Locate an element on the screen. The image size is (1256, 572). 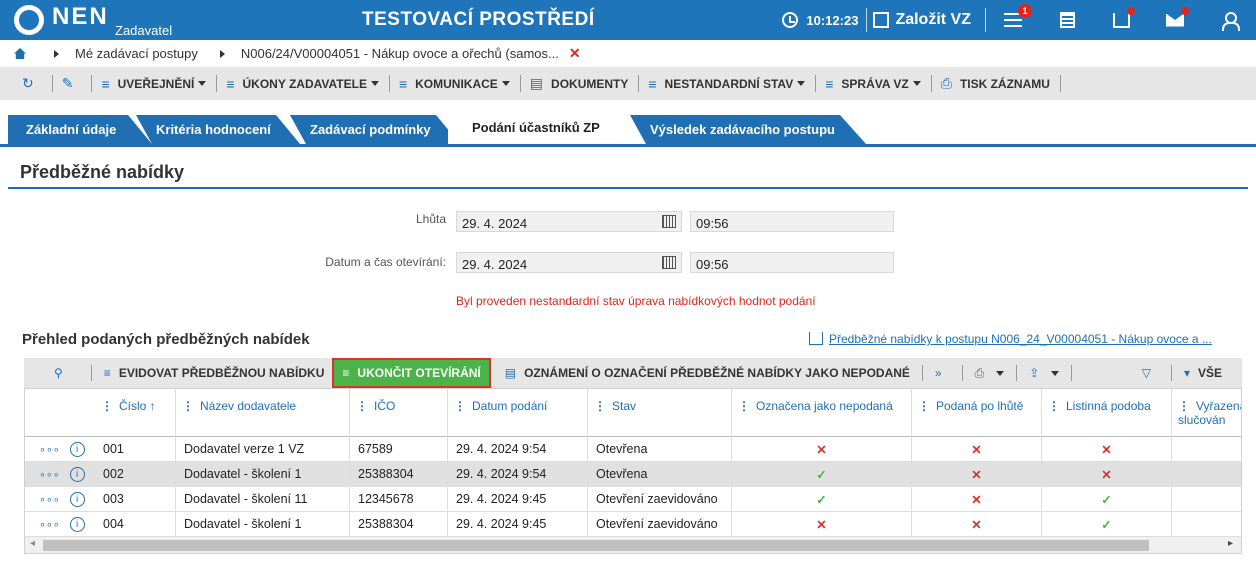
create-vz-button: Založit VZ is located at coordinates (926, 20).